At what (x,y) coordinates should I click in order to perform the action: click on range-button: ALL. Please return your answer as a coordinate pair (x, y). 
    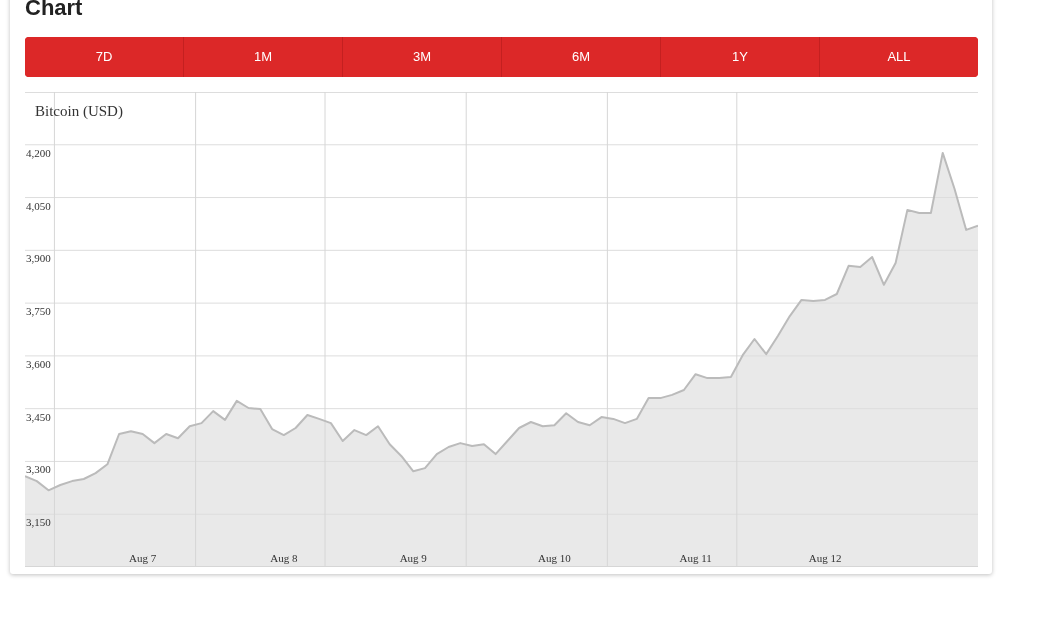
    Looking at the image, I should click on (898, 57).